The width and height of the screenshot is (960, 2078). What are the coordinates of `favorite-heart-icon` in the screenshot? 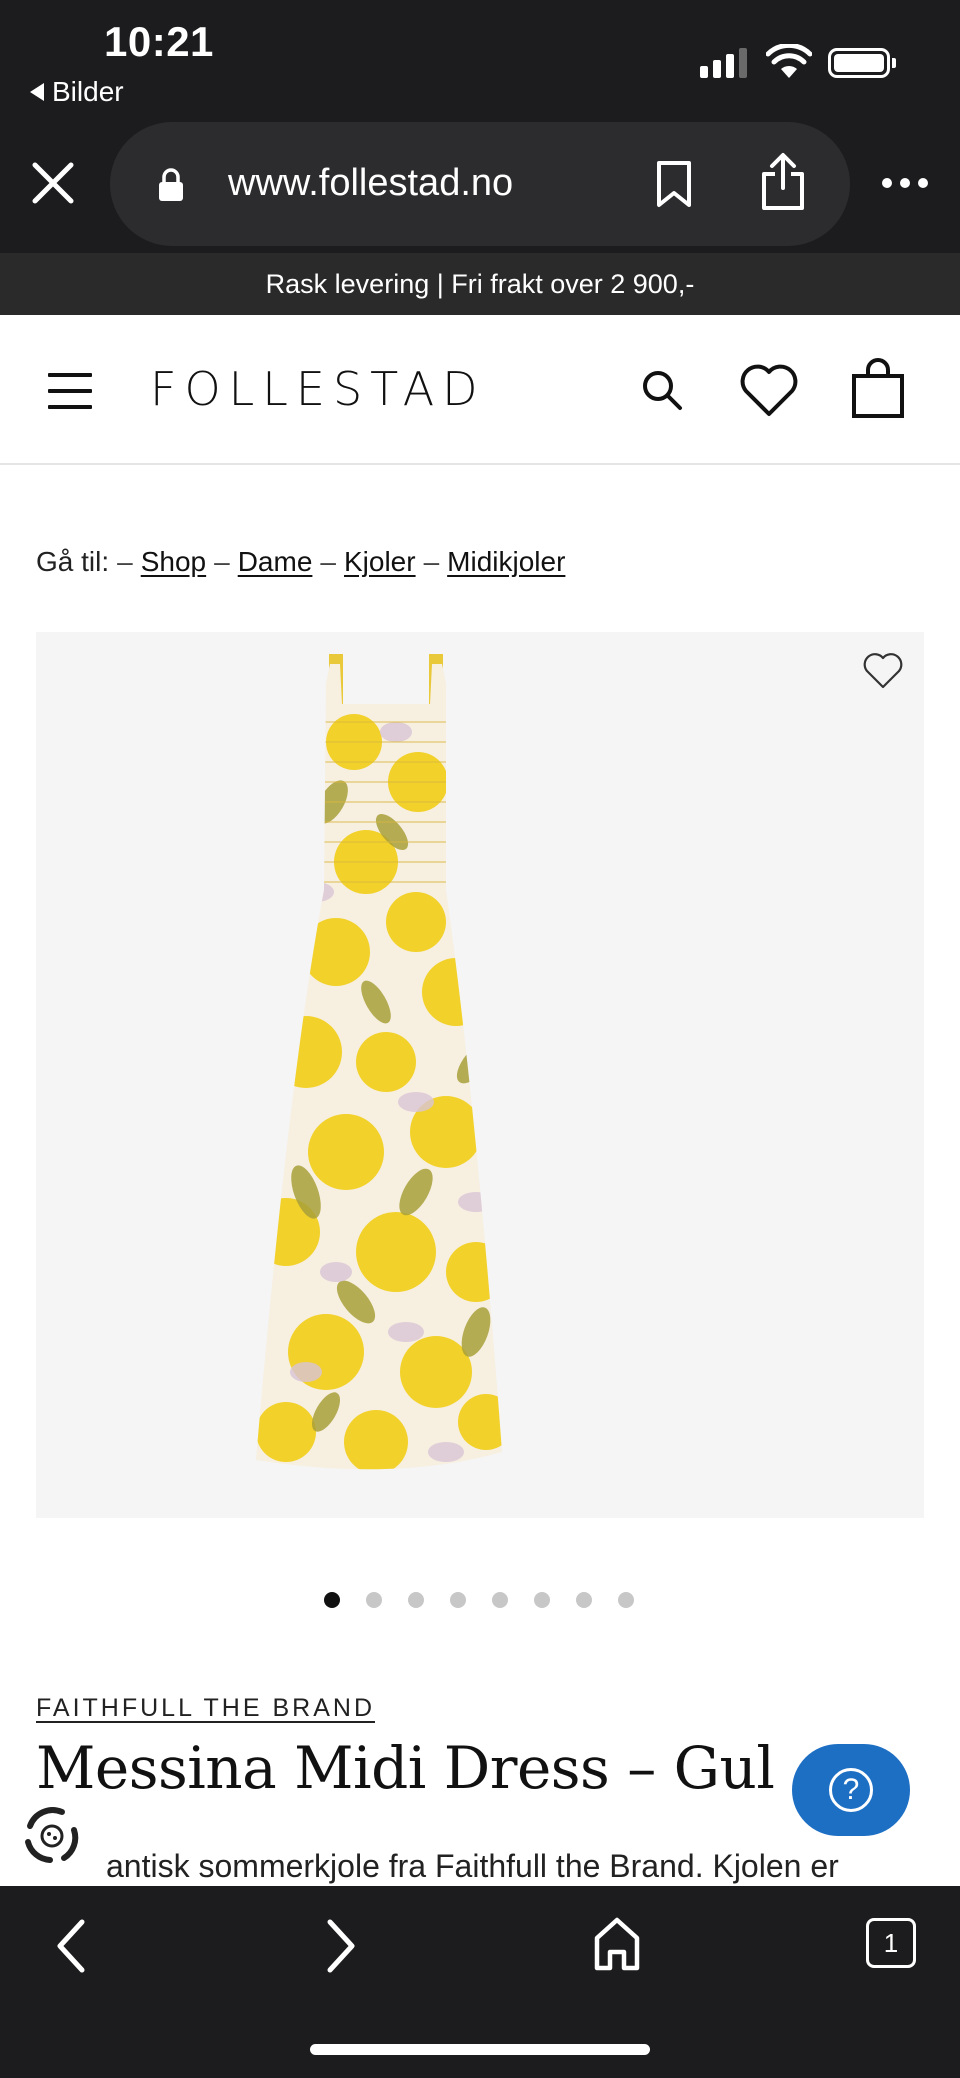 It's located at (883, 671).